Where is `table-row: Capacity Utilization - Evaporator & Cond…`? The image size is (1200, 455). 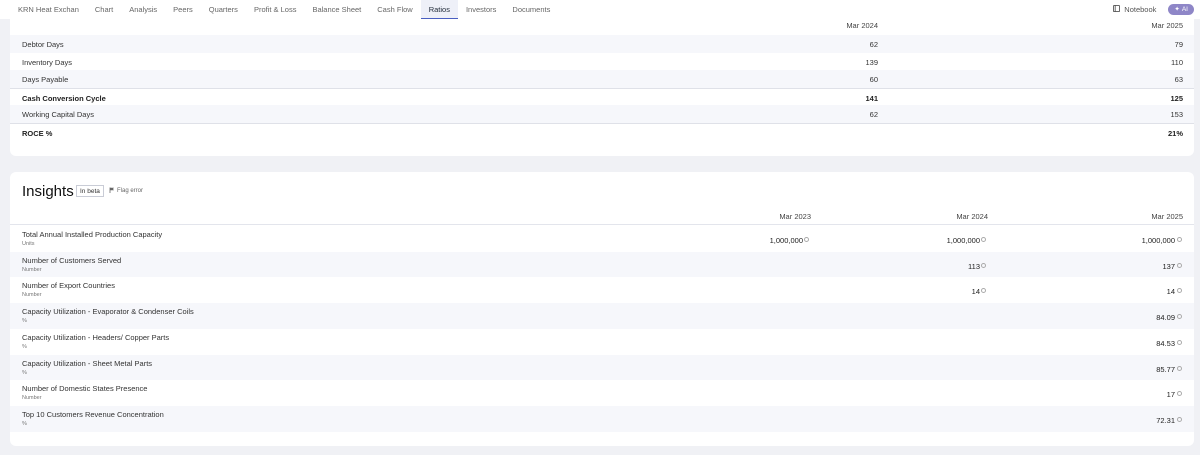
table-row: Capacity Utilization - Evaporator & Cond… is located at coordinates (602, 316).